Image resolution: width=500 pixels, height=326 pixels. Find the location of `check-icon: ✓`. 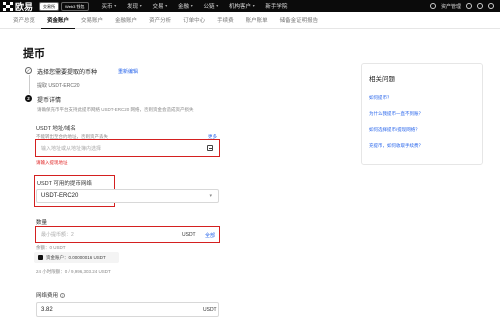

check-icon: ✓ is located at coordinates (28, 70).